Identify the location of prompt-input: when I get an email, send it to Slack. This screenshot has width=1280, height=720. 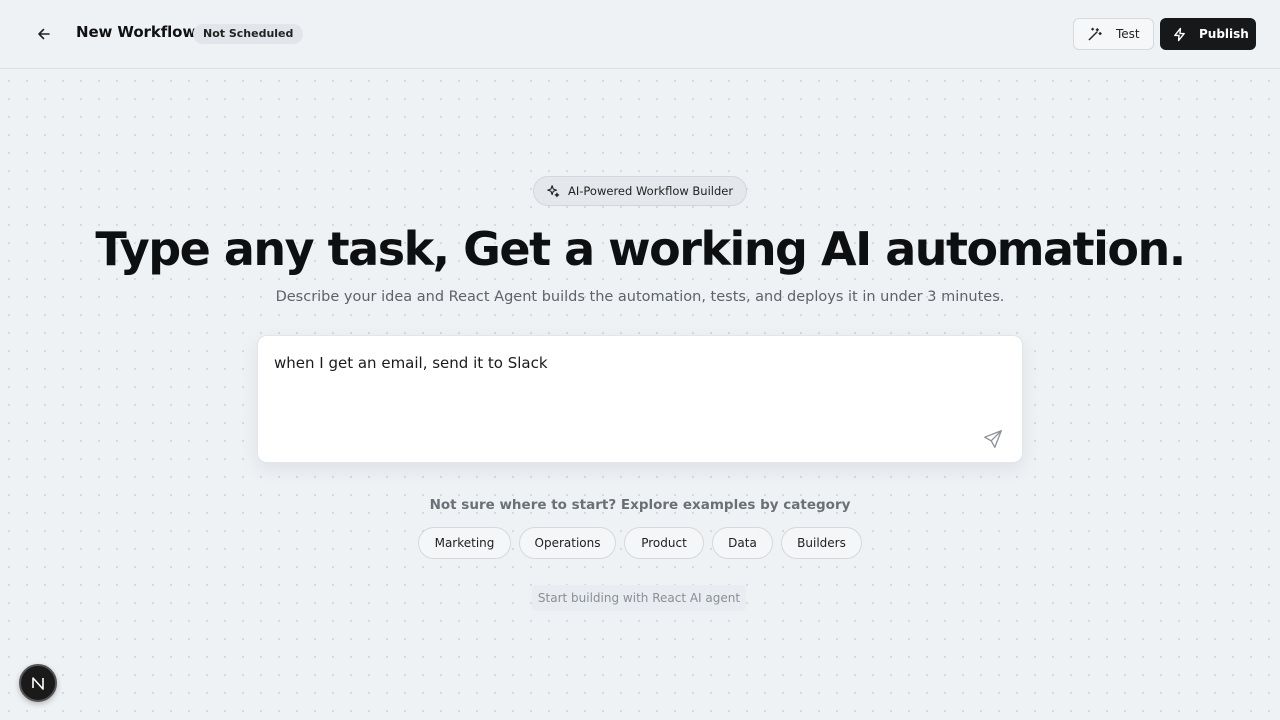
(640, 399).